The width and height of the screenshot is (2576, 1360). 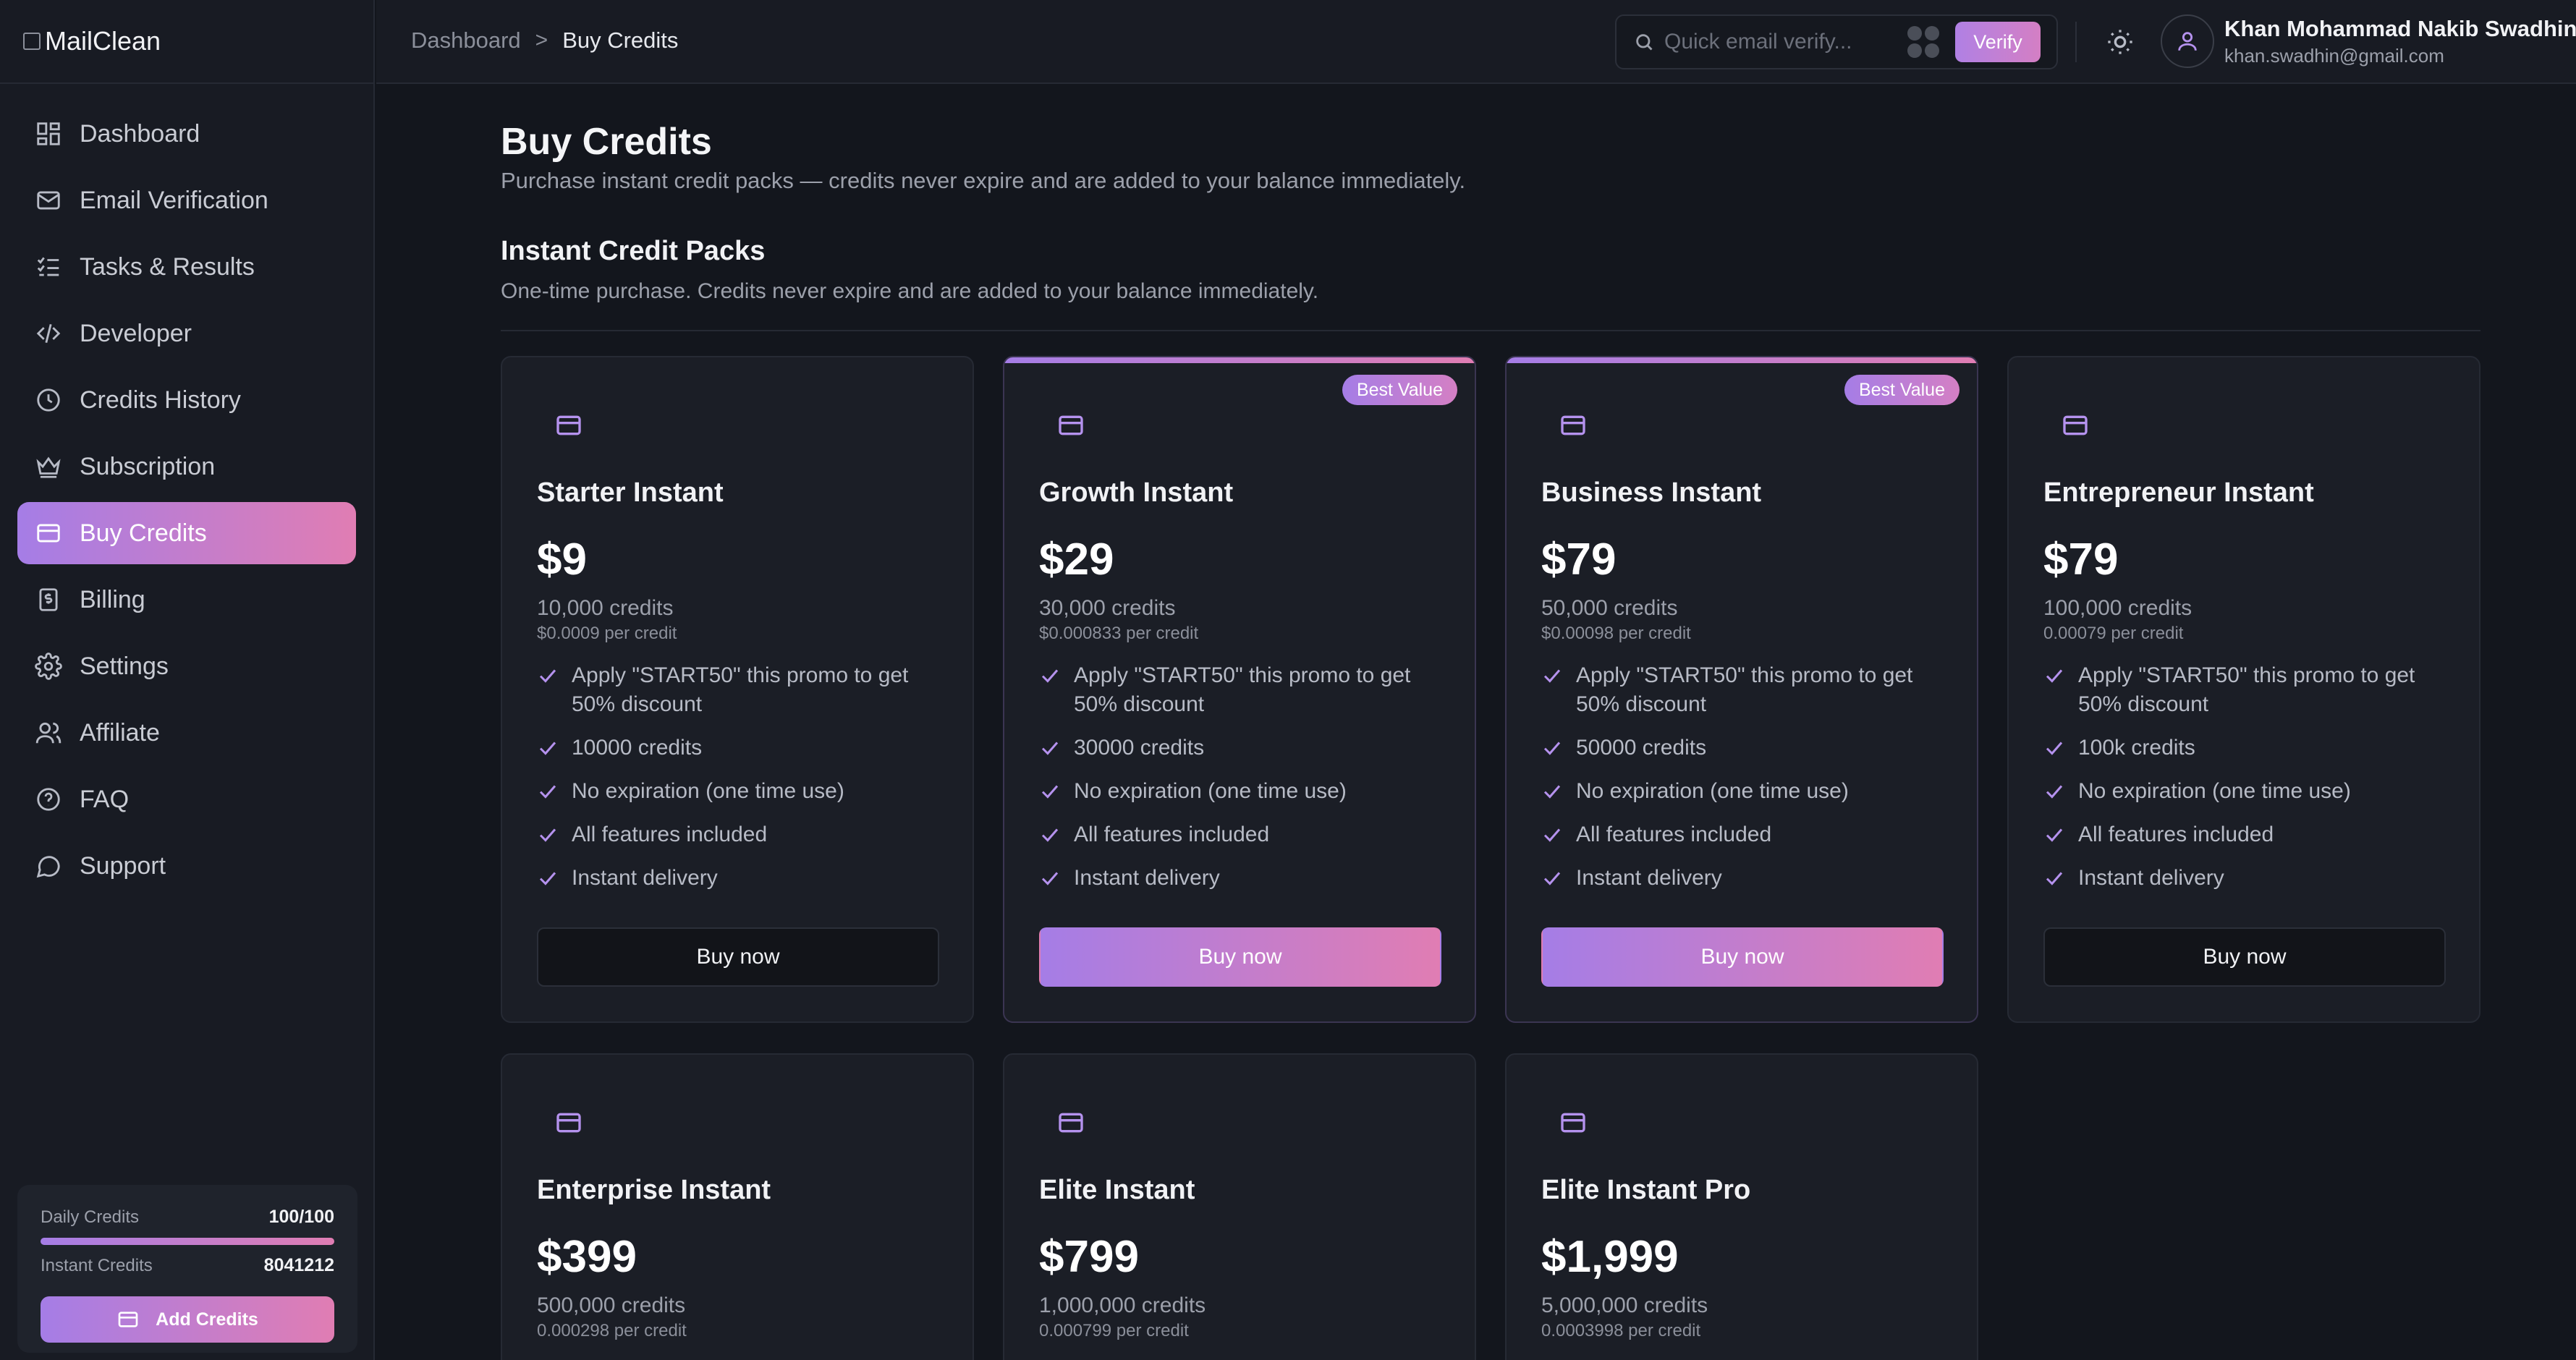 What do you see at coordinates (49, 133) in the screenshot?
I see `dashboard-icon` at bounding box center [49, 133].